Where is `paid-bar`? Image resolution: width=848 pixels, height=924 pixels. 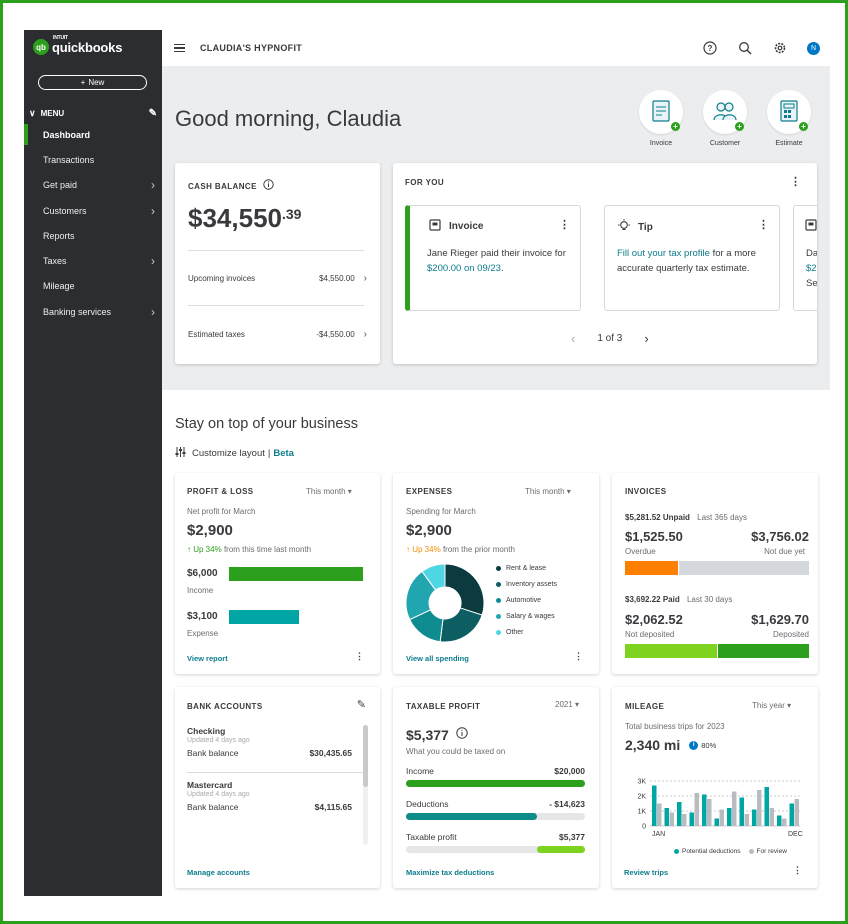 paid-bar is located at coordinates (717, 651).